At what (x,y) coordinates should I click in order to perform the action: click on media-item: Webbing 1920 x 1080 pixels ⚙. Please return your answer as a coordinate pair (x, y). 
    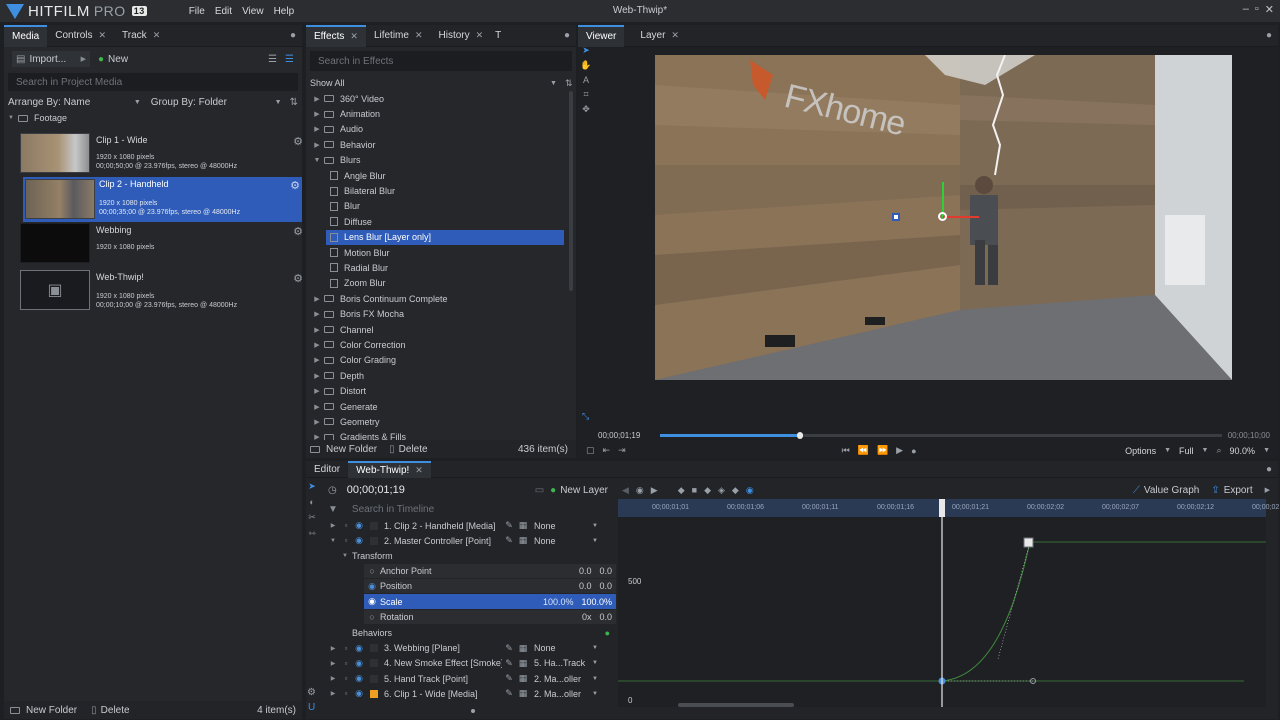
    Looking at the image, I should click on (162, 245).